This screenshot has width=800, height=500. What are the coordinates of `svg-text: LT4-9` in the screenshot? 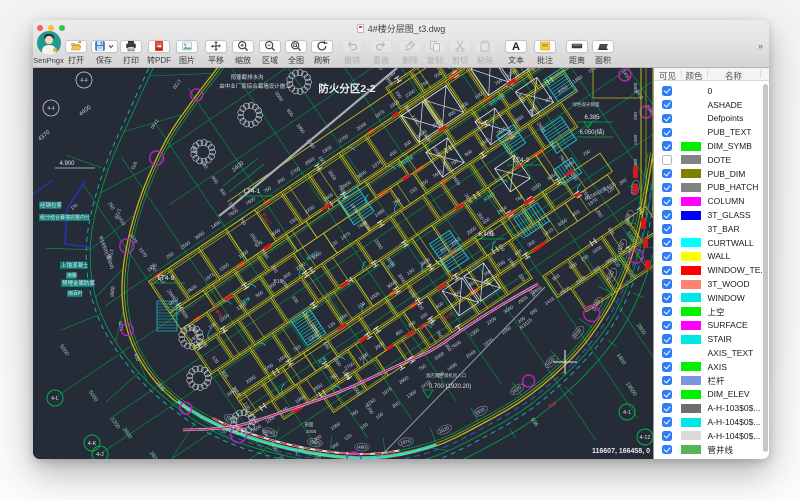 It's located at (166, 278).